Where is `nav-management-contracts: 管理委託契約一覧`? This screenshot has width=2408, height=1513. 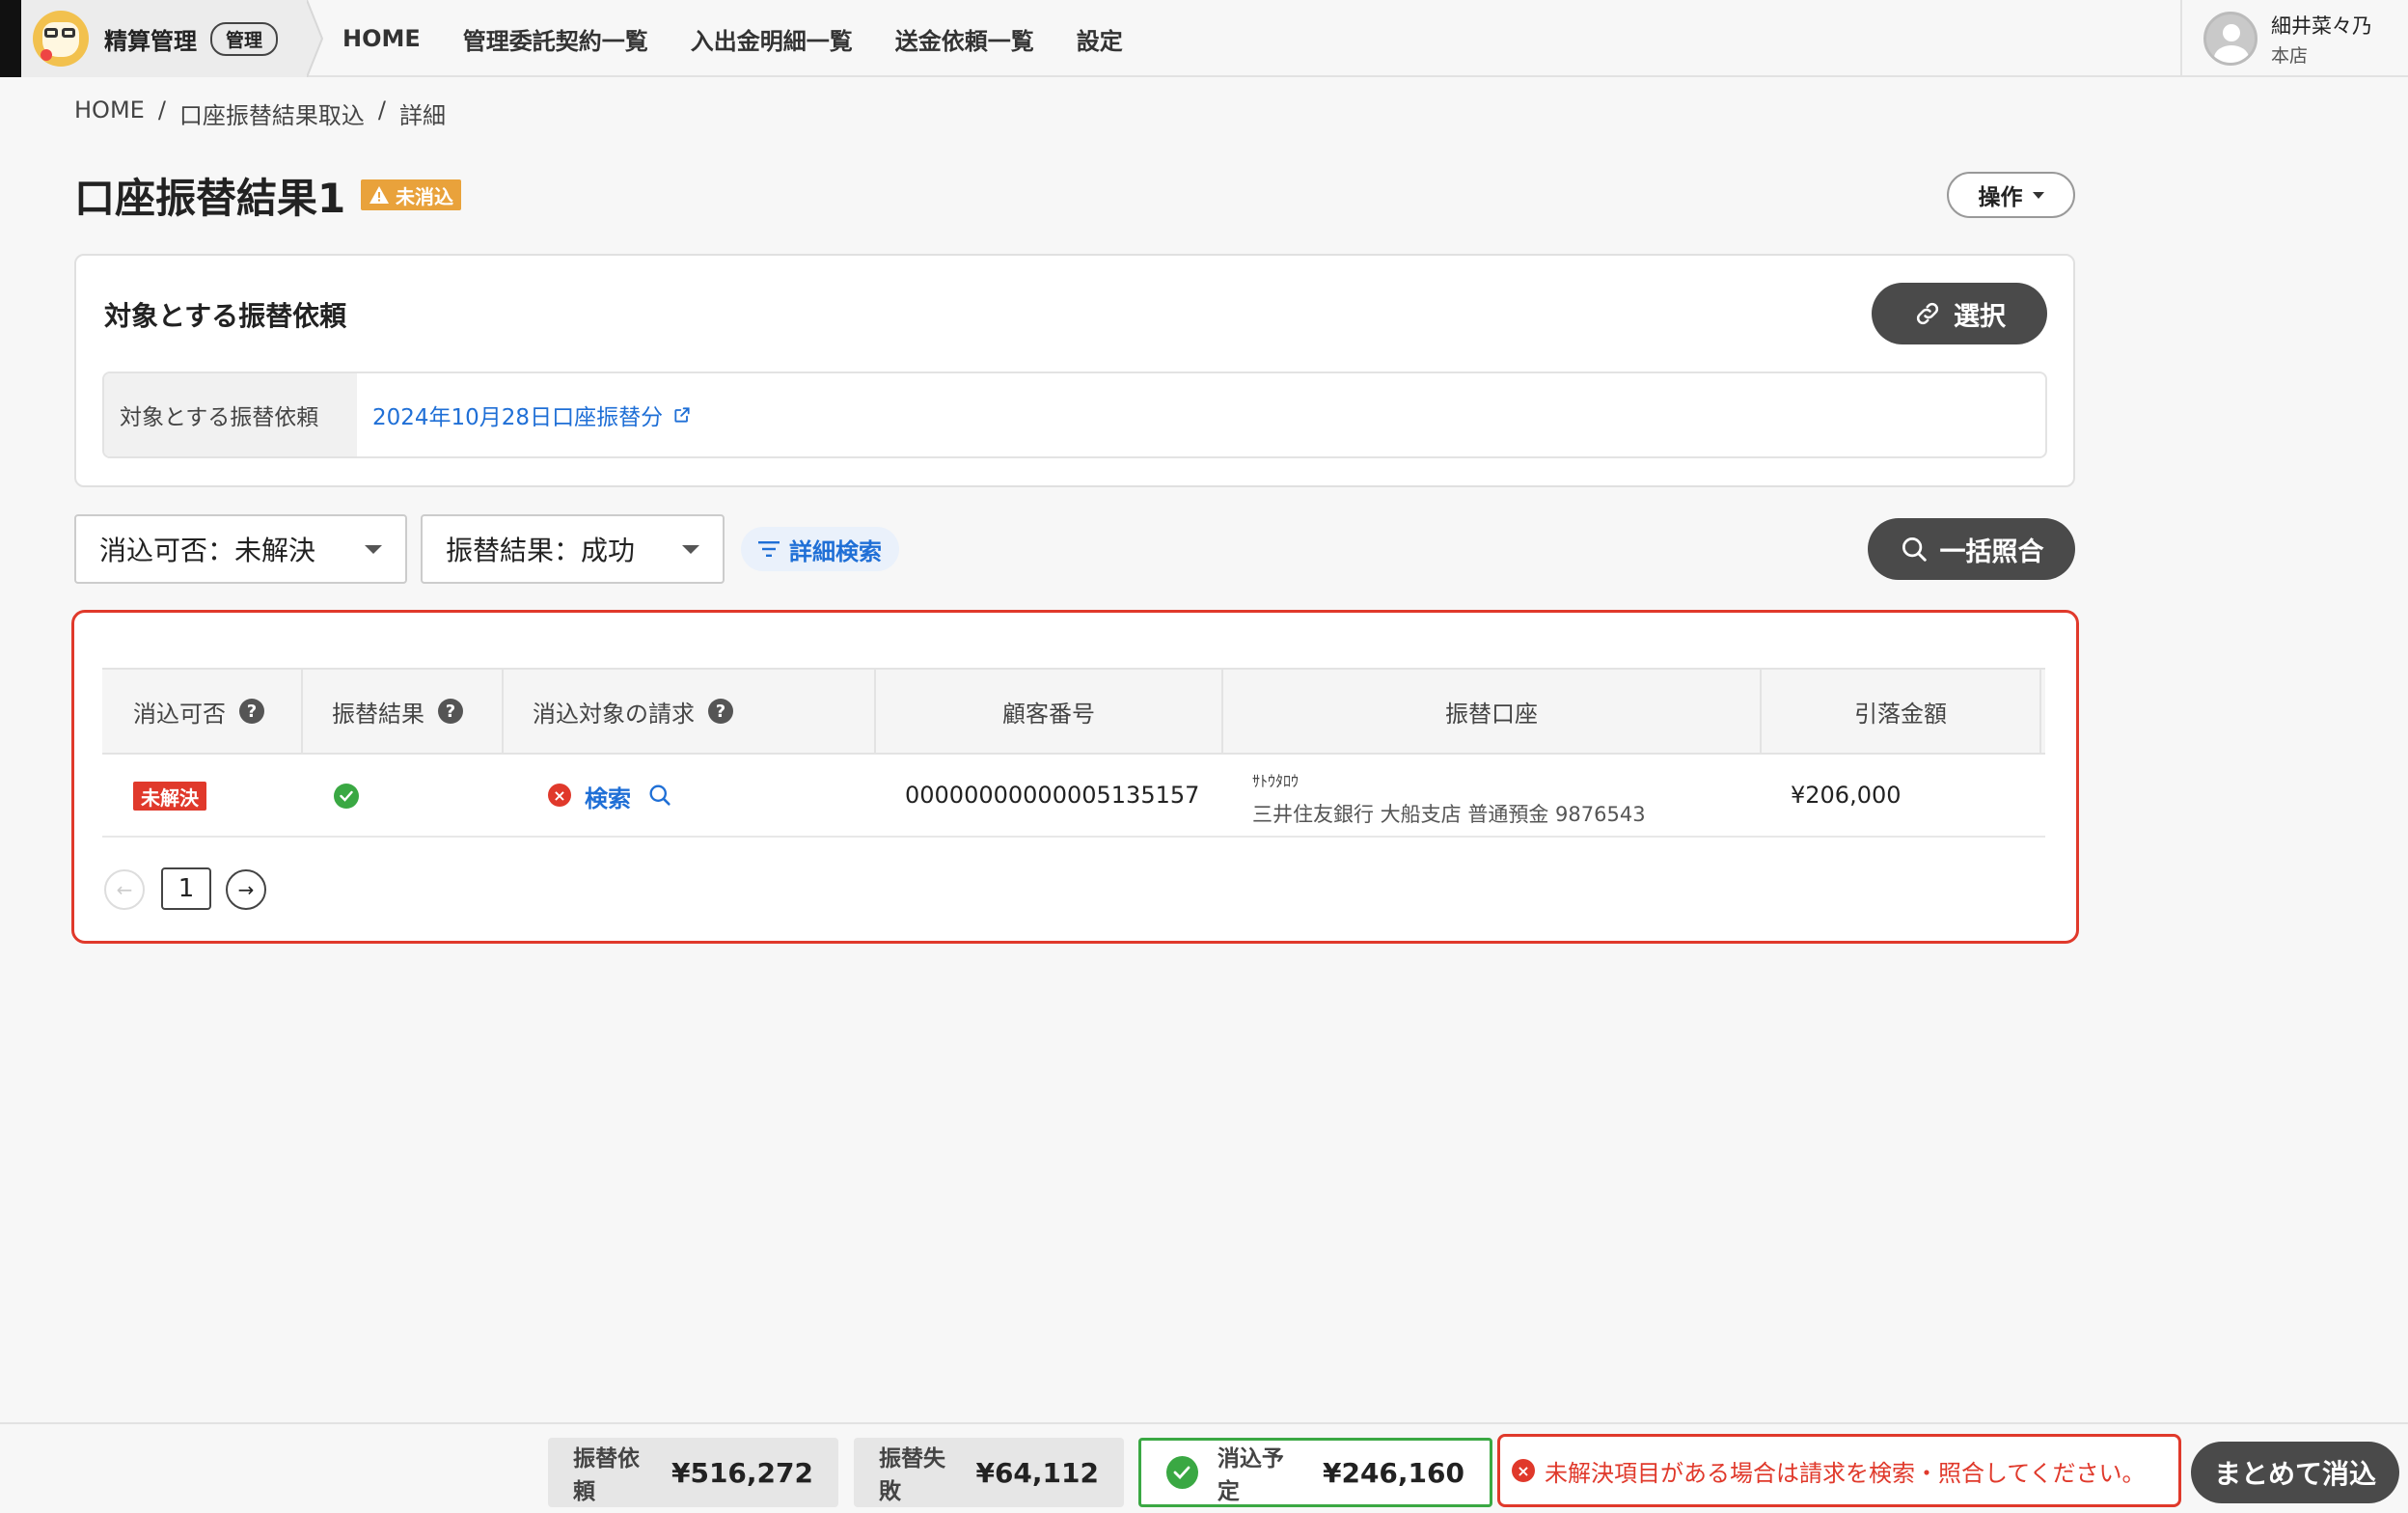
nav-management-contracts: 管理委託契約一覧 is located at coordinates (555, 39).